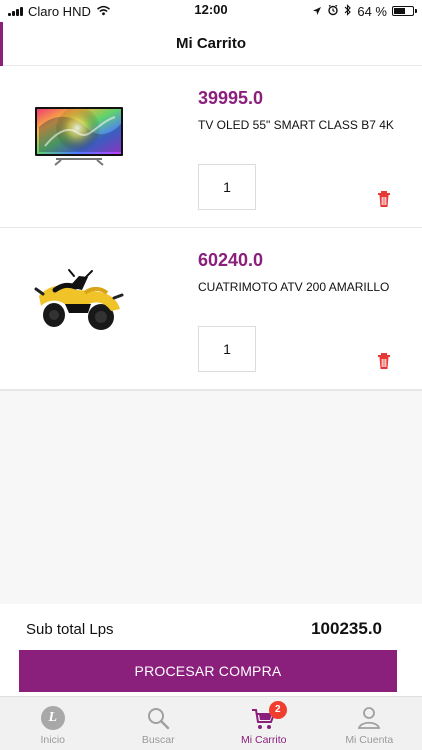  I want to click on status-left: Claro HND, so click(59, 11).